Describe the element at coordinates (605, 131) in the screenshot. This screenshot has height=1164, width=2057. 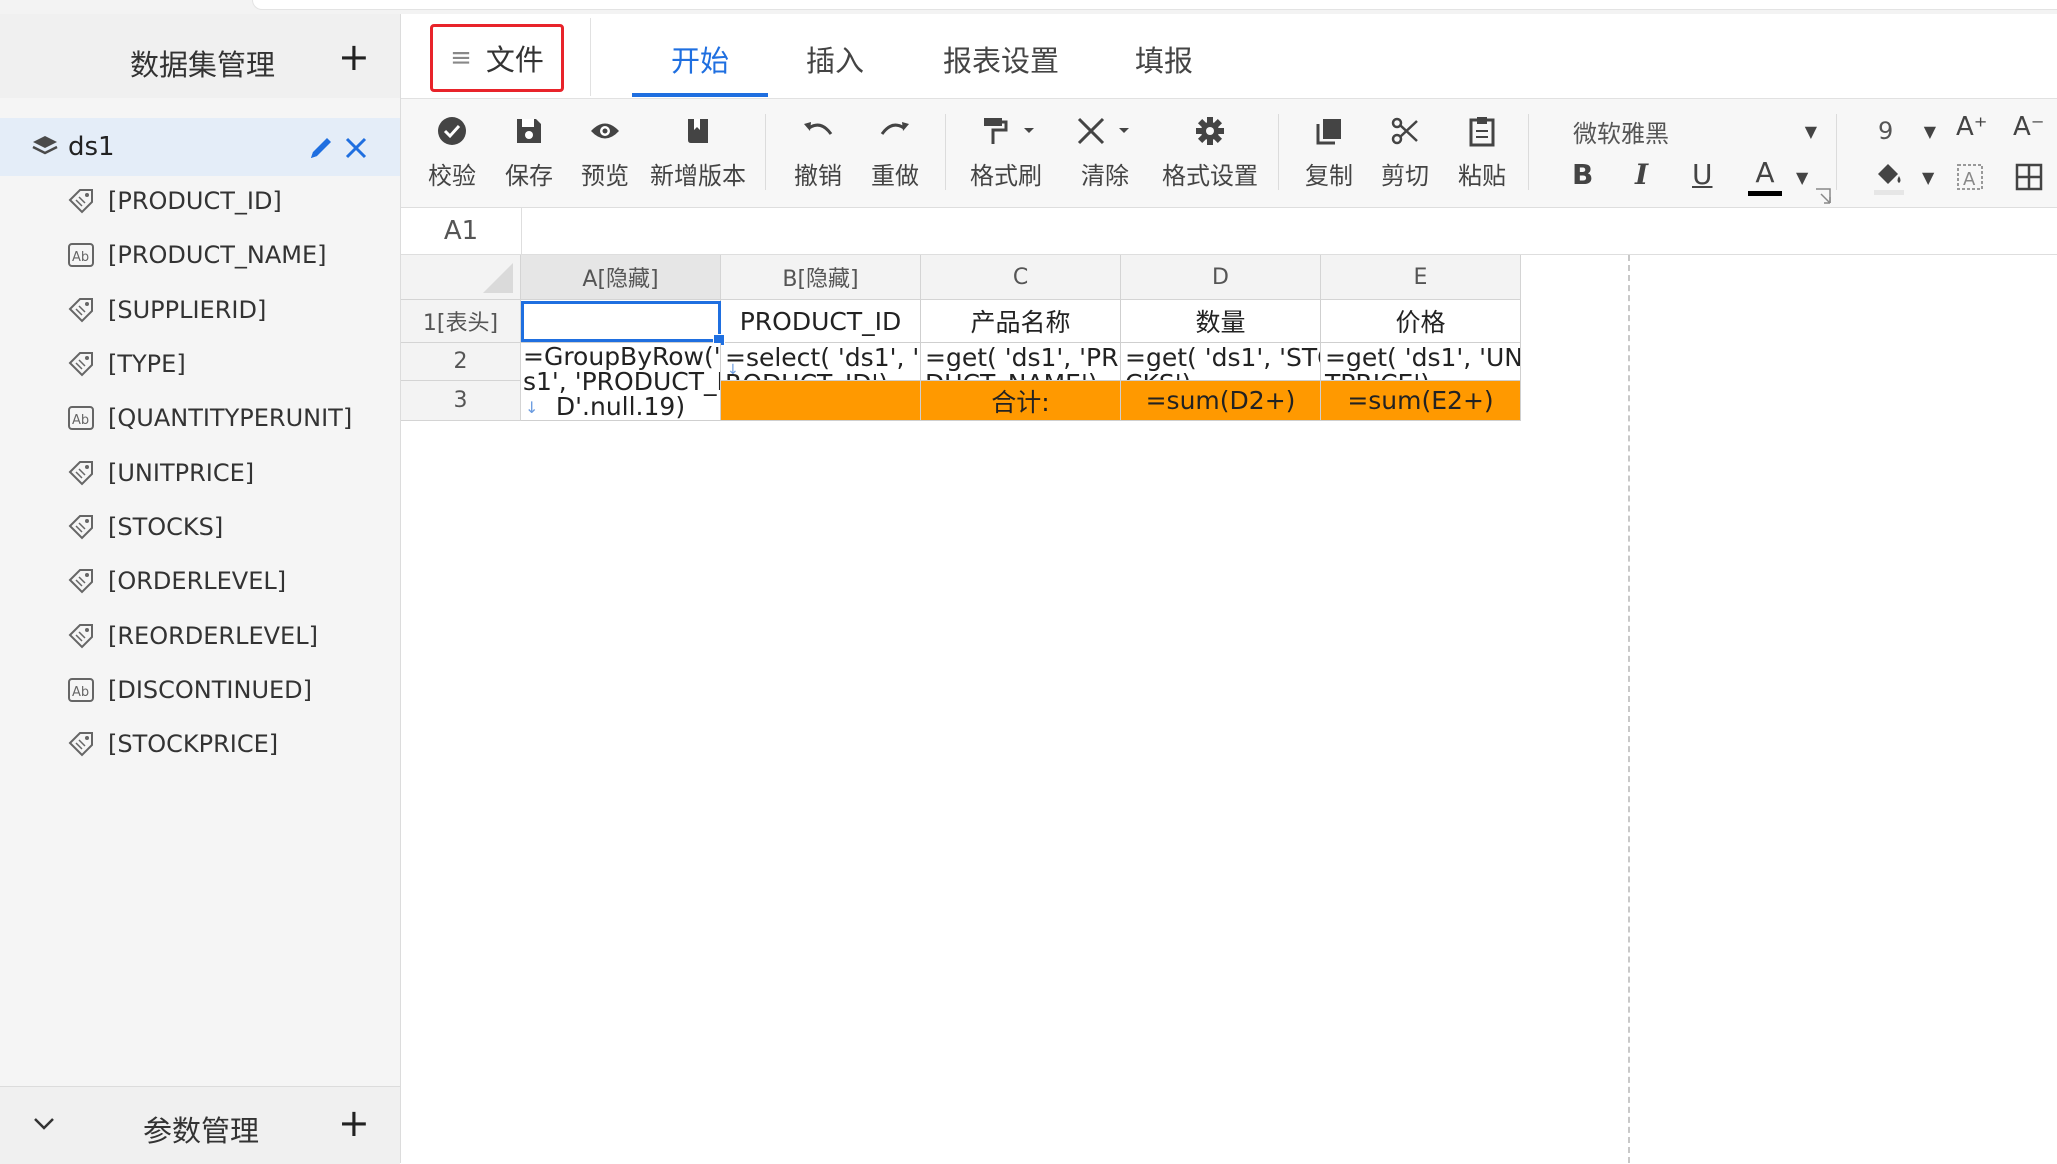
I see `eye-icon` at that location.